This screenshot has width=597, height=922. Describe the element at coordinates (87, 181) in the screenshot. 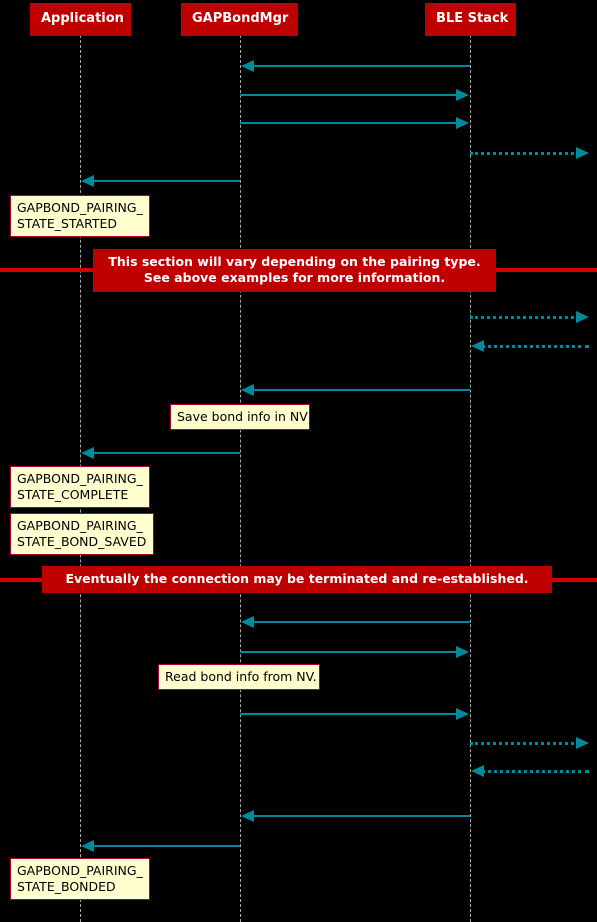

I see `arrowhead-m5` at that location.